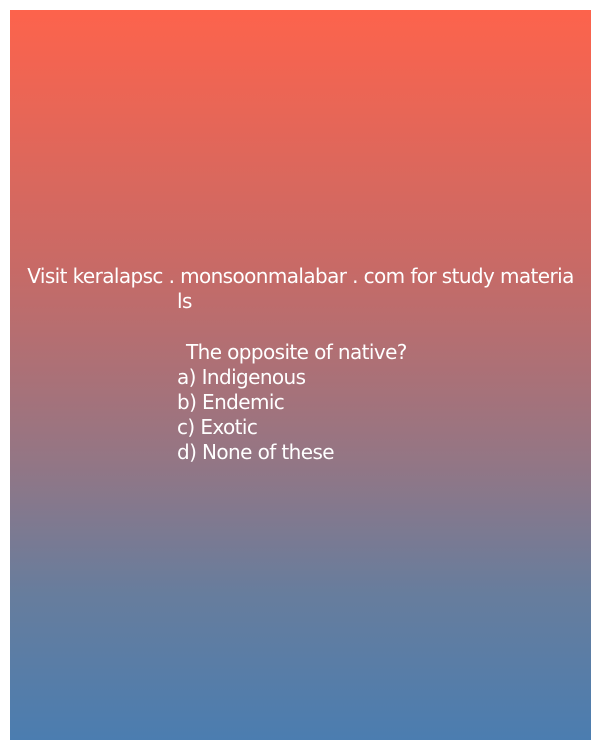  What do you see at coordinates (296, 352) in the screenshot?
I see `question-prompt: The opposite of native?` at bounding box center [296, 352].